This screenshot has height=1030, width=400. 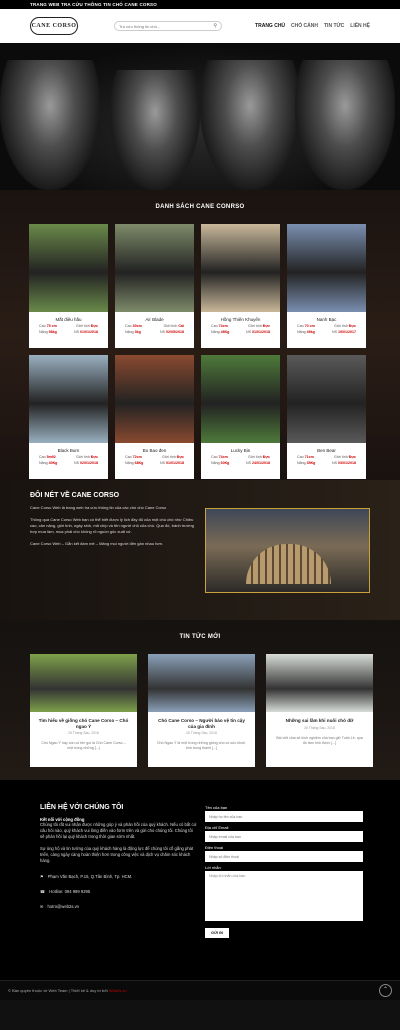 I want to click on dog-weight: 3kg, so click(x=137, y=332).